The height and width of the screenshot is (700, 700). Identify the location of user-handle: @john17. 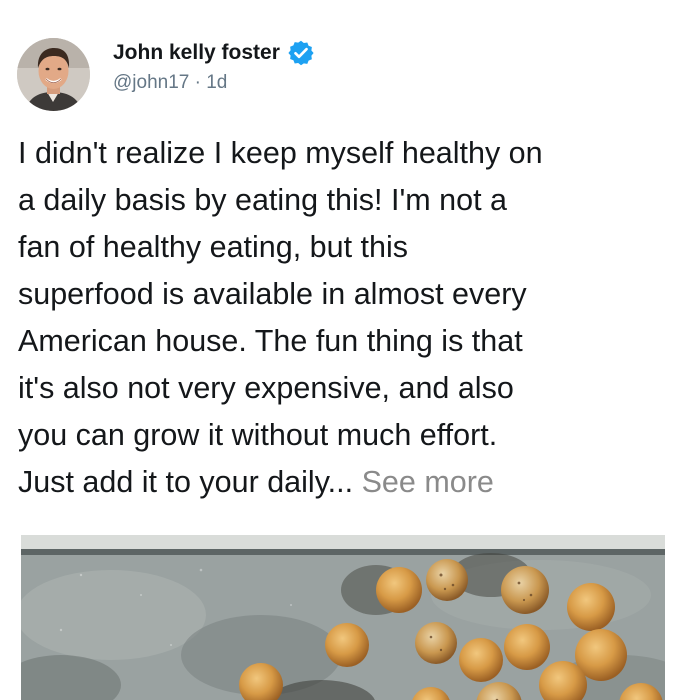
(151, 82).